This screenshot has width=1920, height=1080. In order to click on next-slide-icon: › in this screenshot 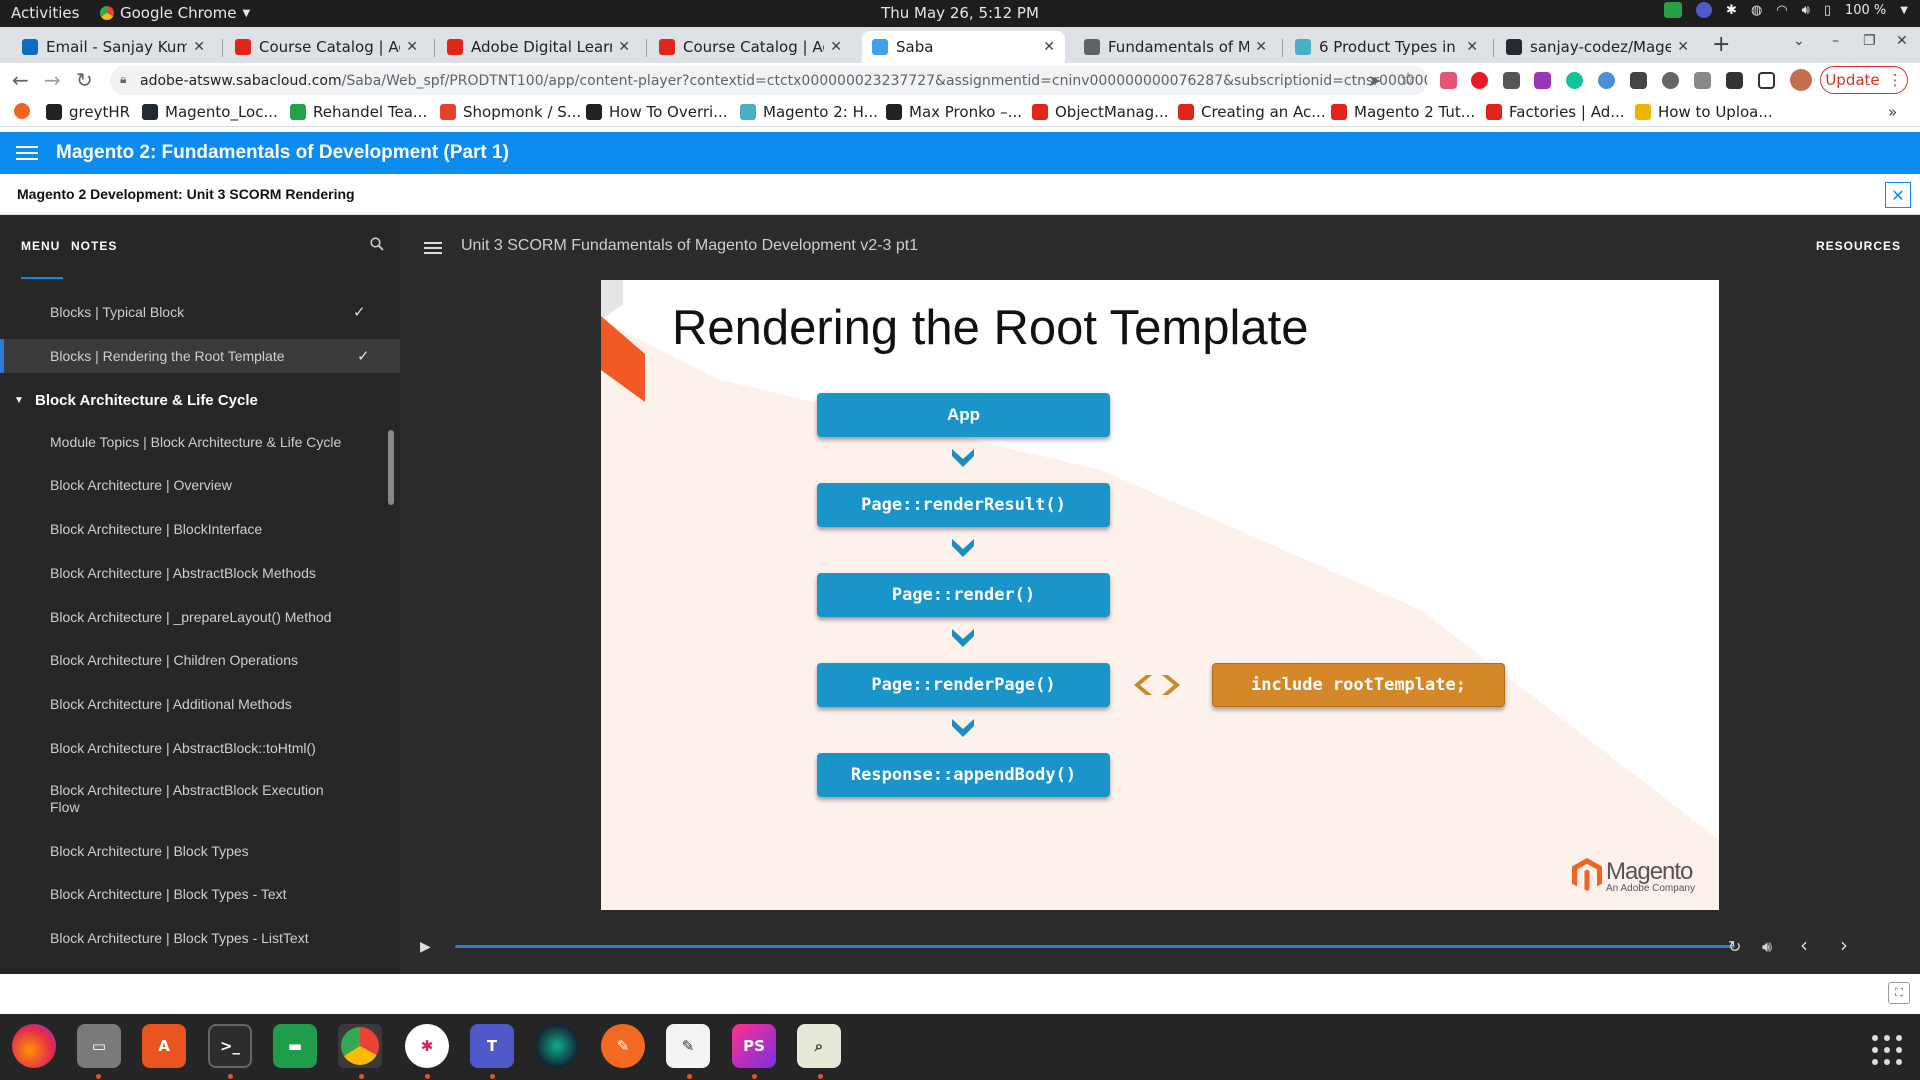, I will do `click(1844, 945)`.